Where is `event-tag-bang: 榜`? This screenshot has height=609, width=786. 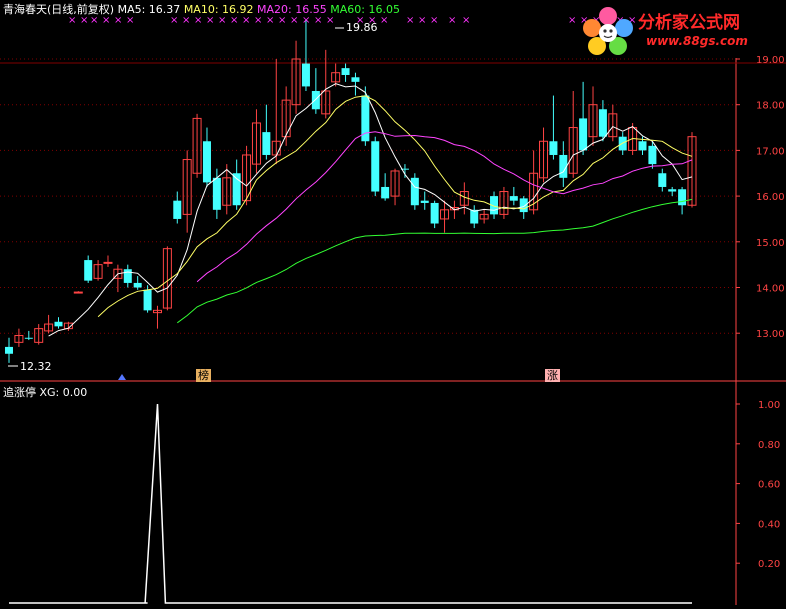 event-tag-bang: 榜 is located at coordinates (203, 375).